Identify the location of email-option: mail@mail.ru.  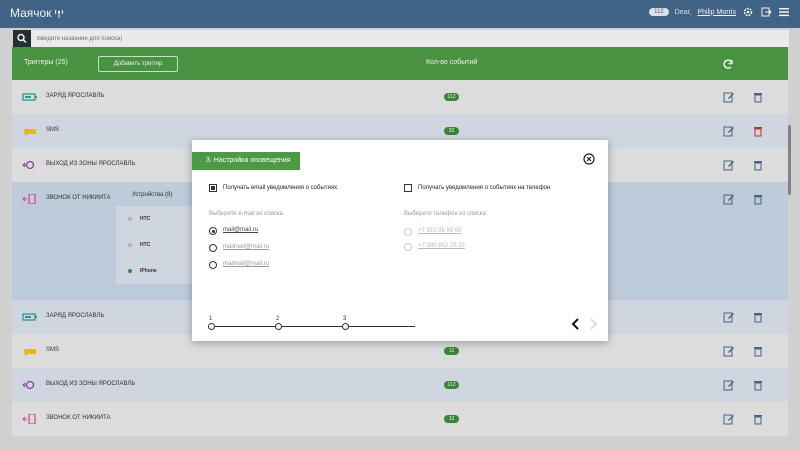
(240, 230).